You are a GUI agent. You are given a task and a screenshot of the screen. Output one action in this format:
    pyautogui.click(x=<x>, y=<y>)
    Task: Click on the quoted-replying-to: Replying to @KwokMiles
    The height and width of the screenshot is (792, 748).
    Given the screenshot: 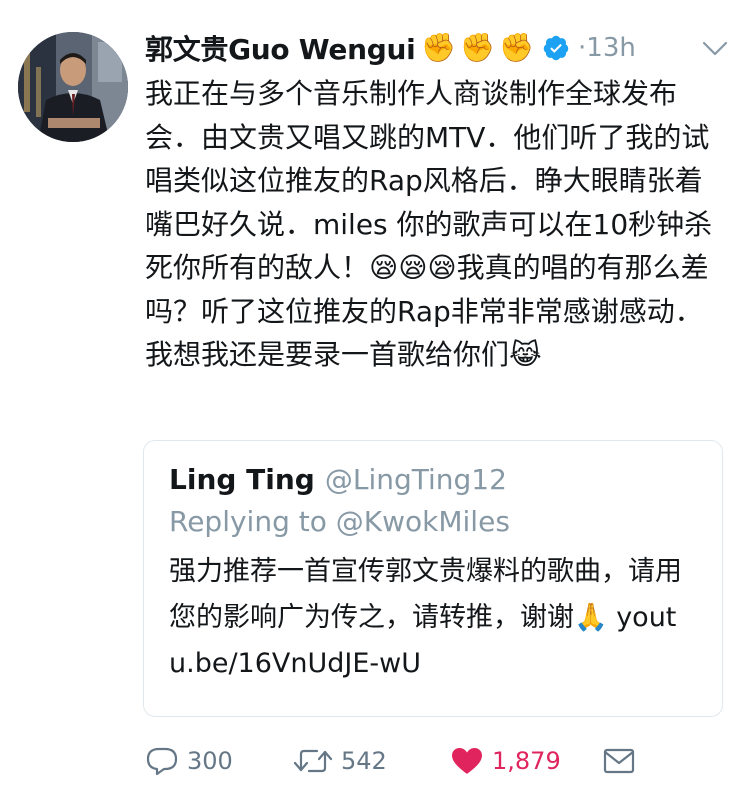 What is the action you would take?
    pyautogui.click(x=339, y=521)
    